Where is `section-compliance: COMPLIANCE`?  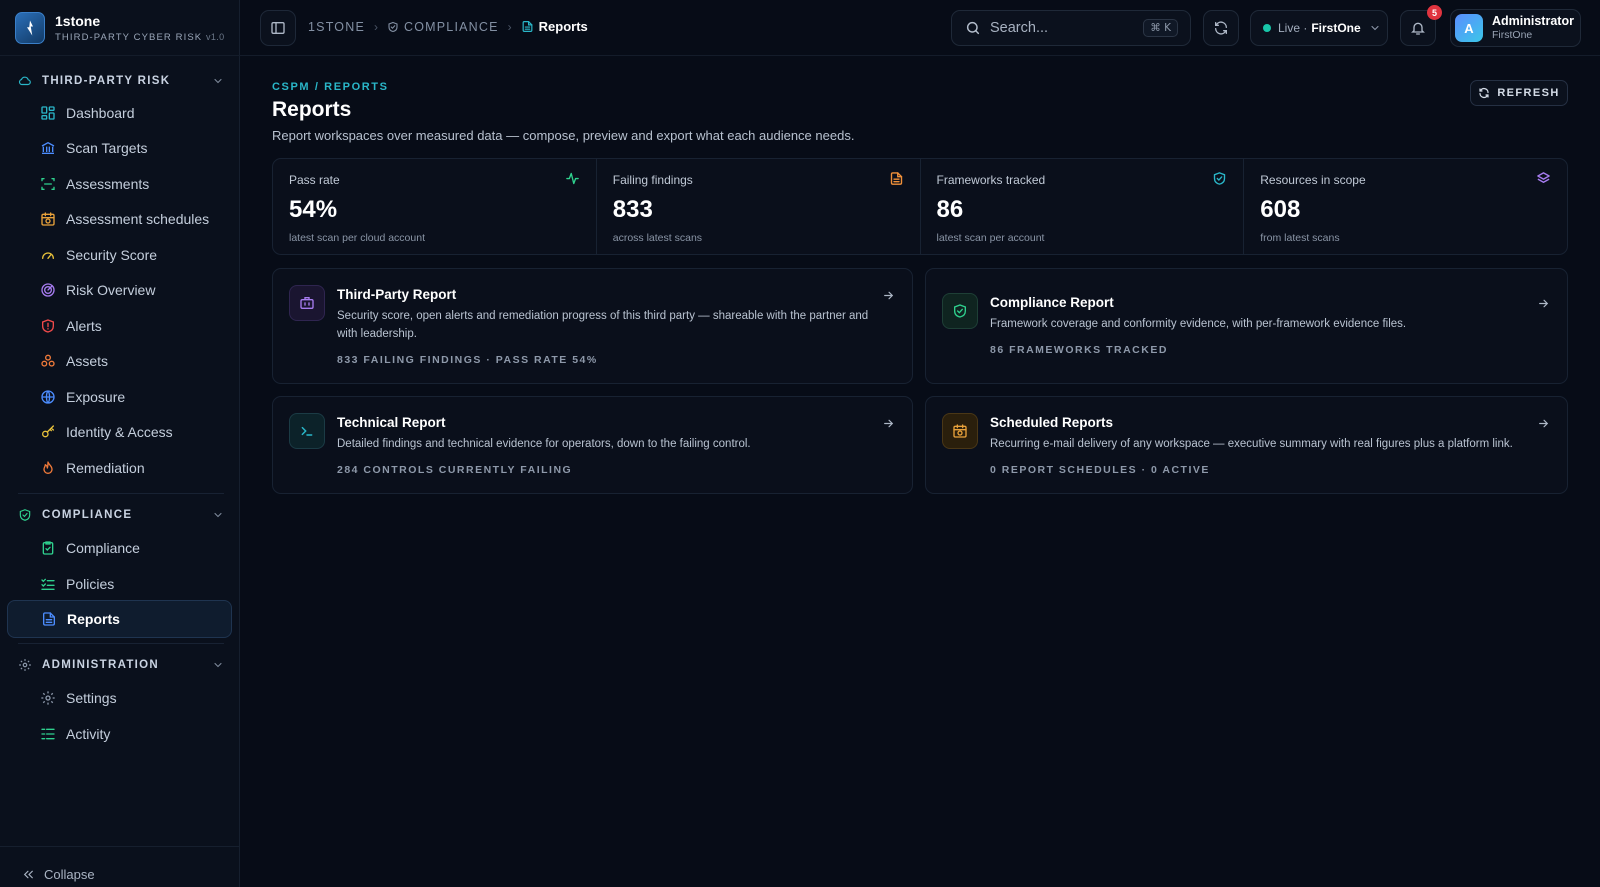 section-compliance: COMPLIANCE is located at coordinates (121, 515).